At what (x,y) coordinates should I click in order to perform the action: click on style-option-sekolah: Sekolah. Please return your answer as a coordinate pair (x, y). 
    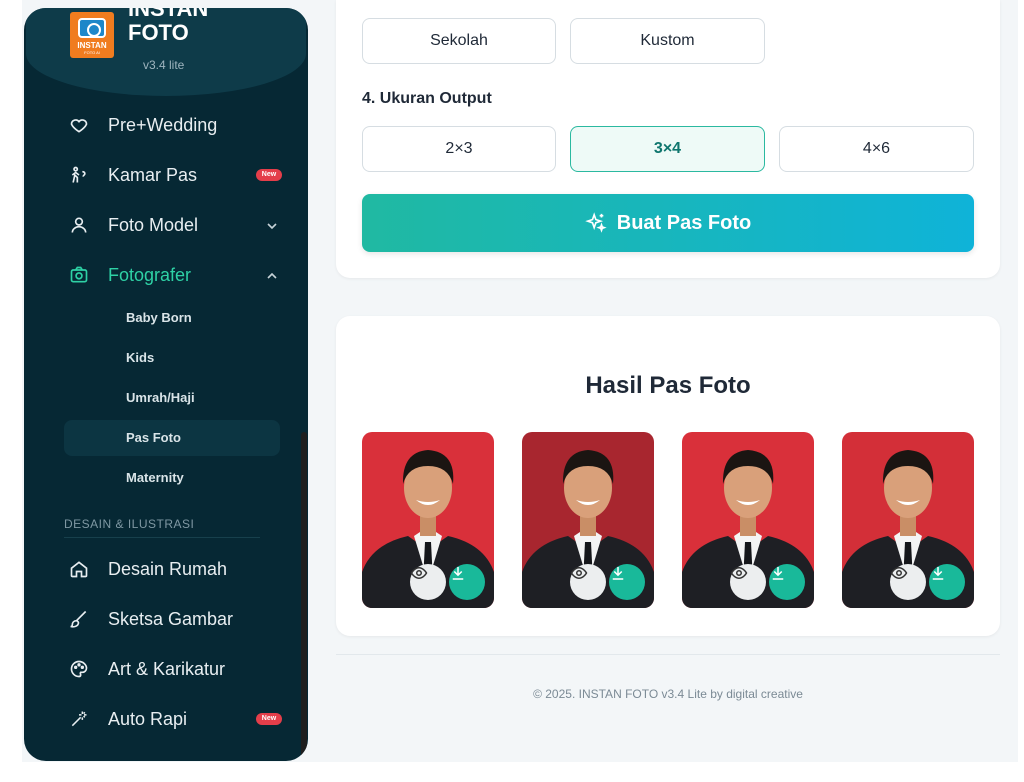
    Looking at the image, I should click on (459, 41).